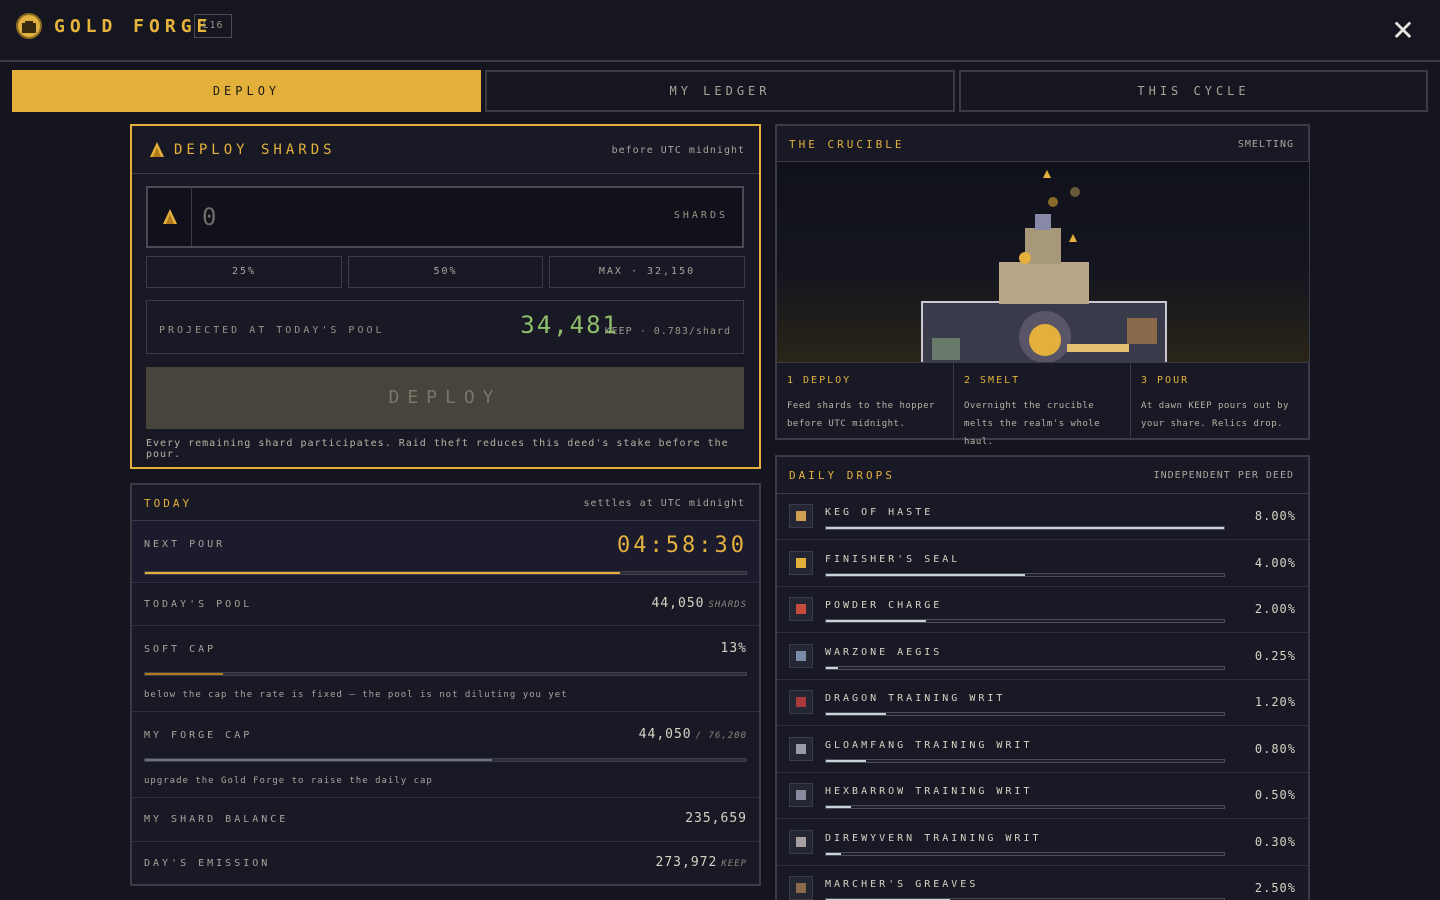 This screenshot has height=900, width=1440. I want to click on drop-name: FINISHER'S SEAL, so click(893, 559).